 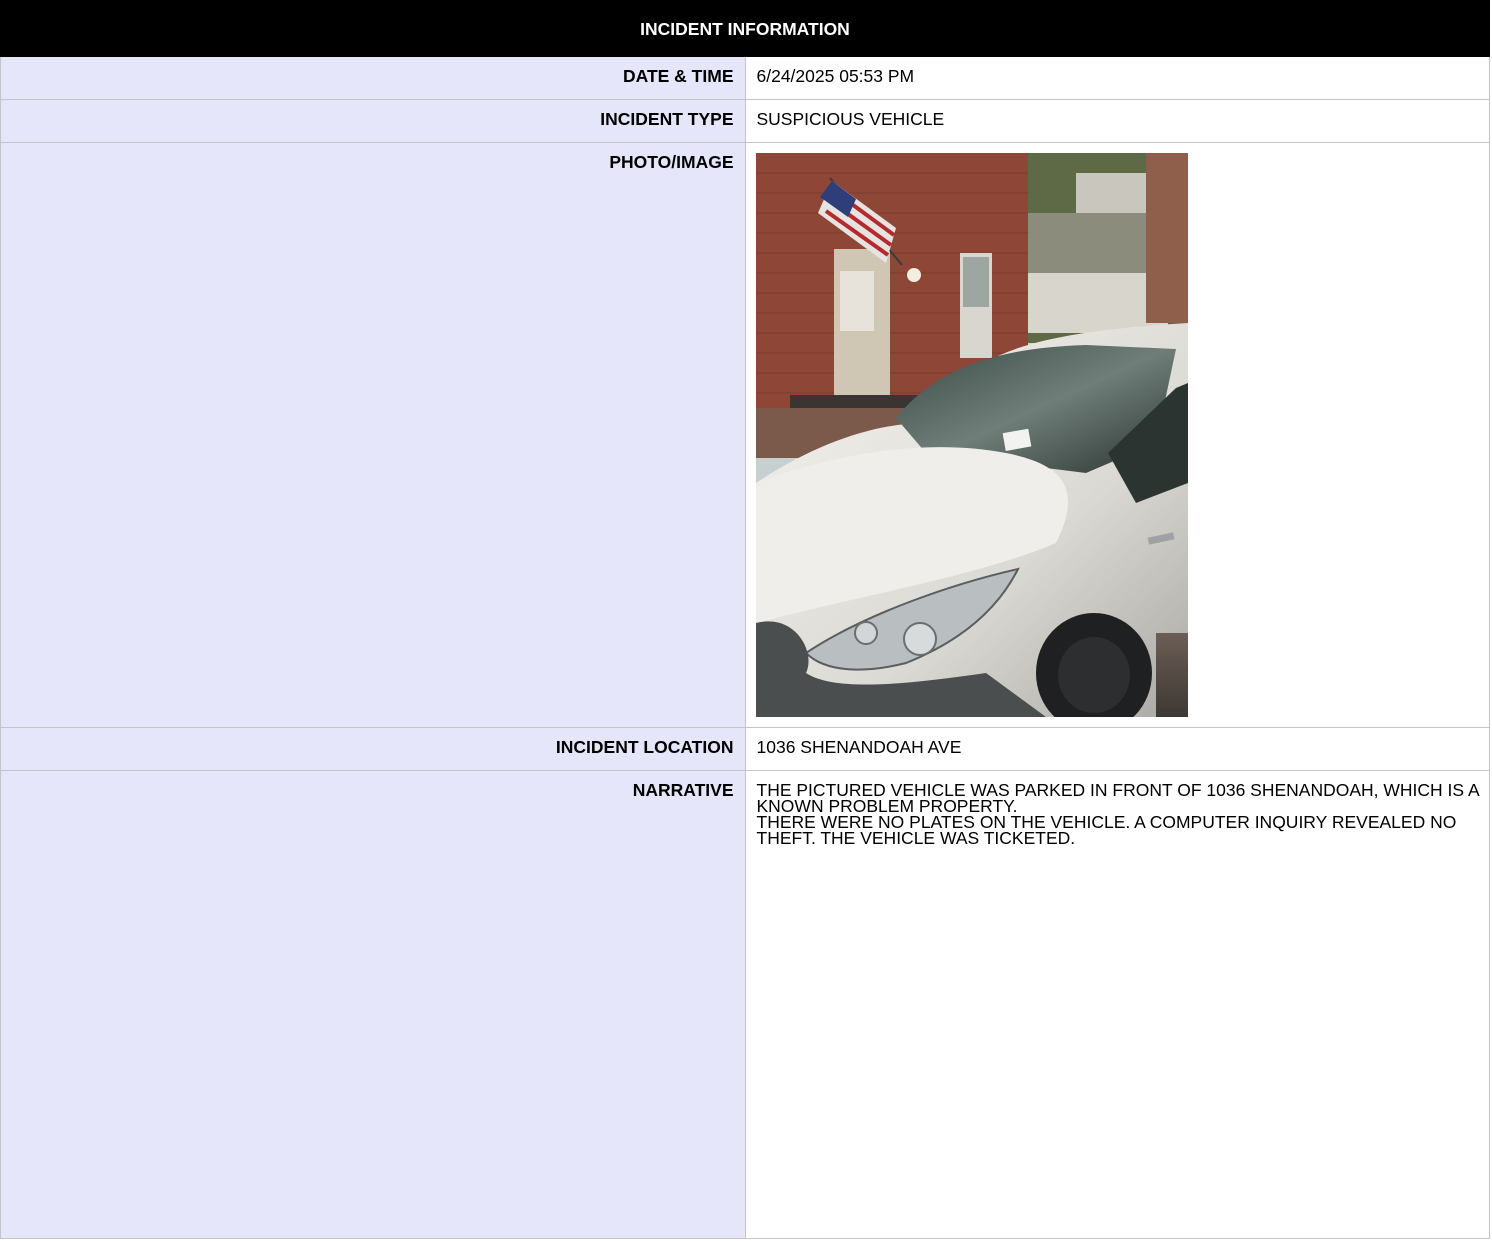 What do you see at coordinates (745, 28) in the screenshot?
I see `report-title: INCIDENT INFORMATION` at bounding box center [745, 28].